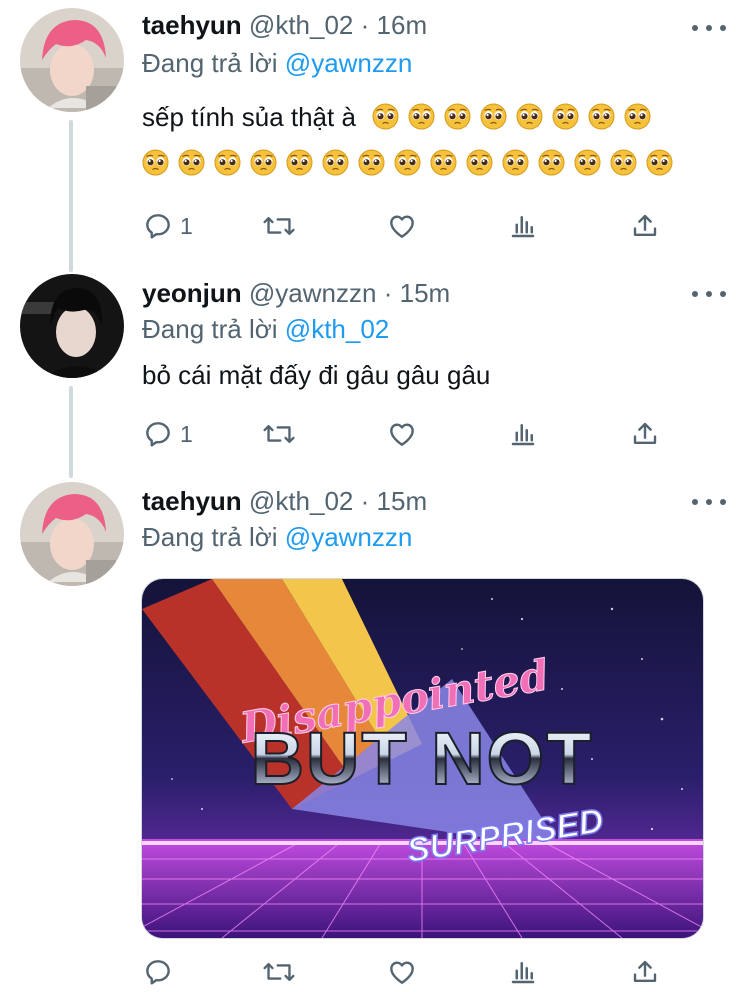 This screenshot has width=750, height=992. I want to click on mention-link: @kth_02, so click(337, 329).